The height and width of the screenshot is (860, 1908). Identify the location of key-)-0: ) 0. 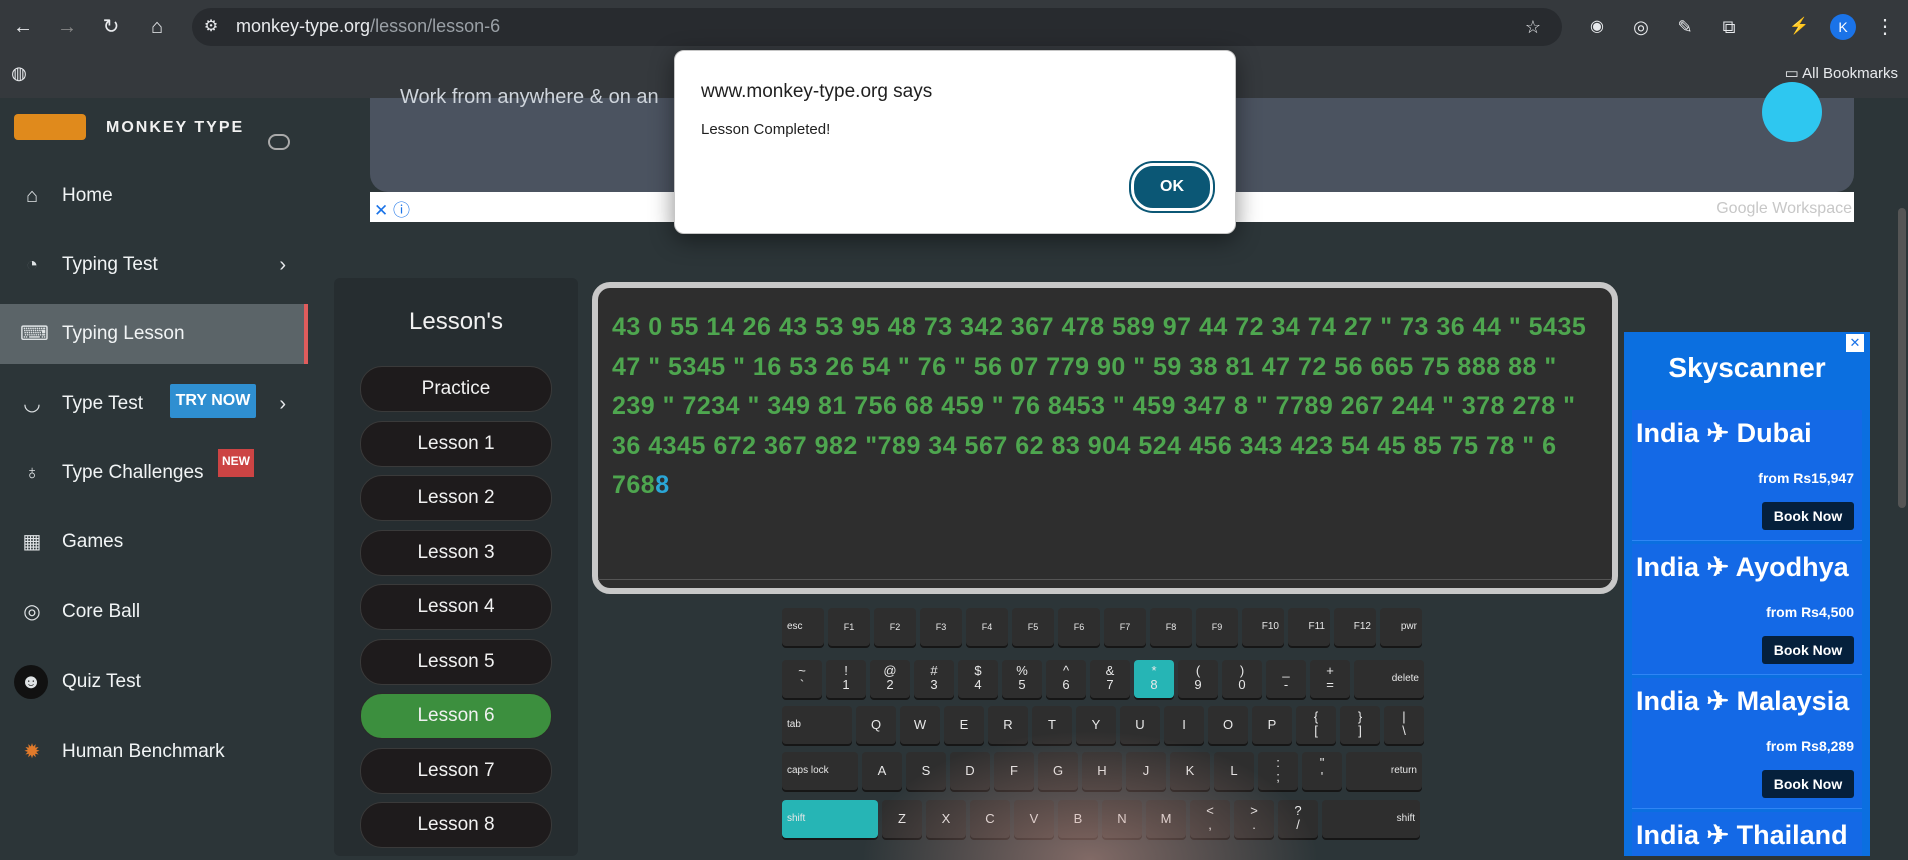
(1242, 679).